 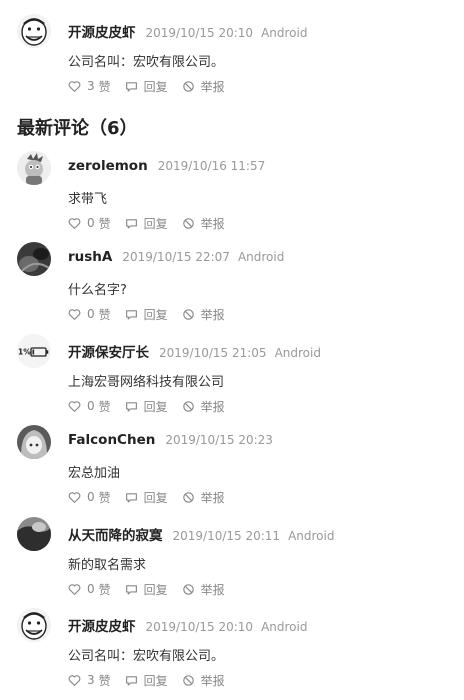 I want to click on dark-photo-avatar, so click(x=34, y=259).